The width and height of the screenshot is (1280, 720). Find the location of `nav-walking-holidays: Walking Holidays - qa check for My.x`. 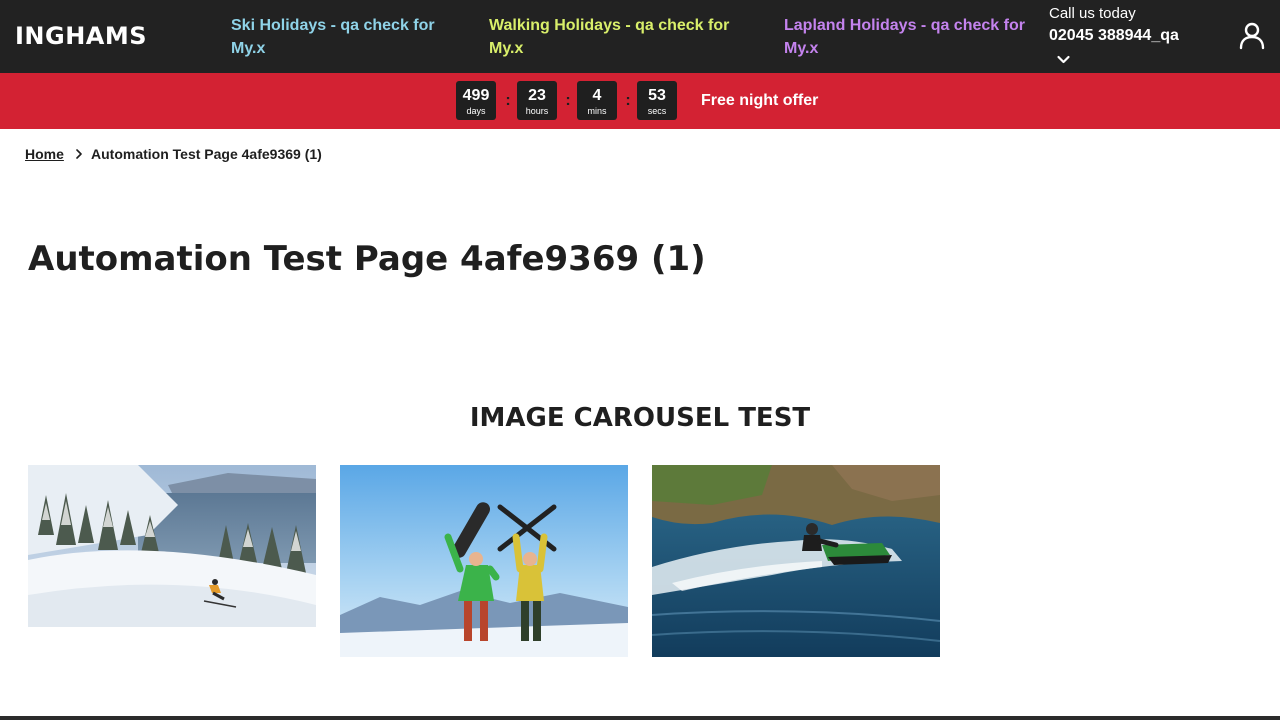

nav-walking-holidays: Walking Holidays - qa check for My.x is located at coordinates (619, 37).